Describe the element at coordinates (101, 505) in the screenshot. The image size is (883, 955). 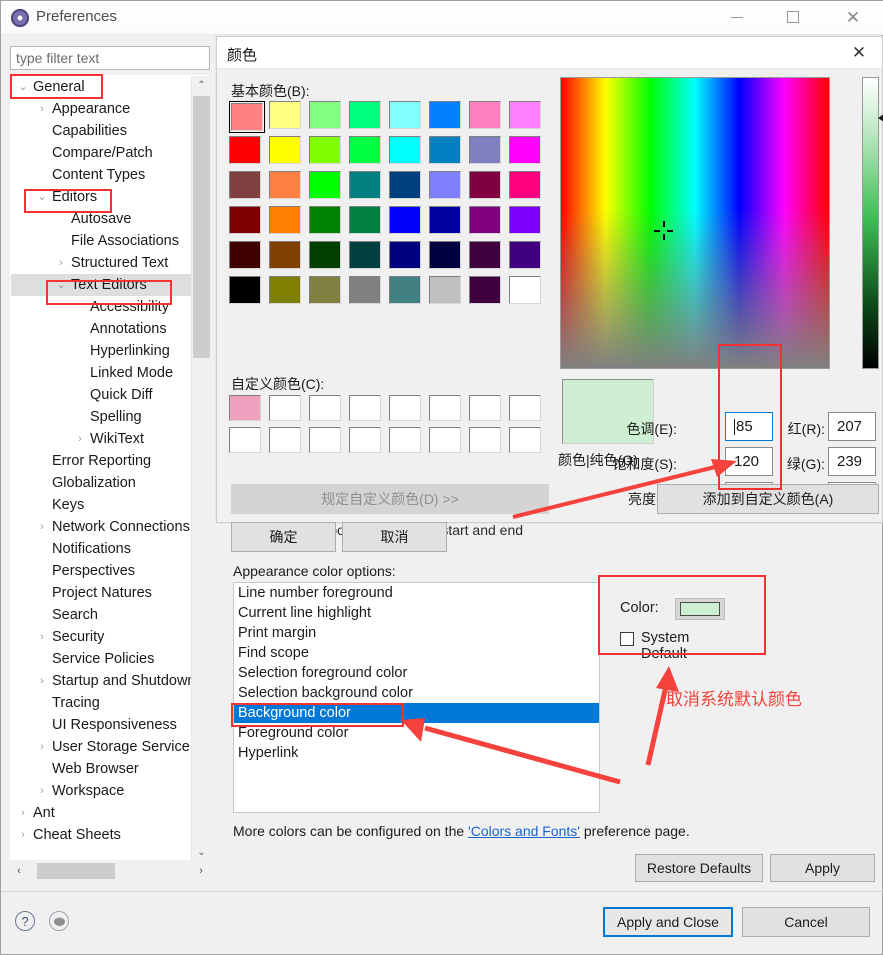
I see `sidebar-item-keys: Keys` at that location.